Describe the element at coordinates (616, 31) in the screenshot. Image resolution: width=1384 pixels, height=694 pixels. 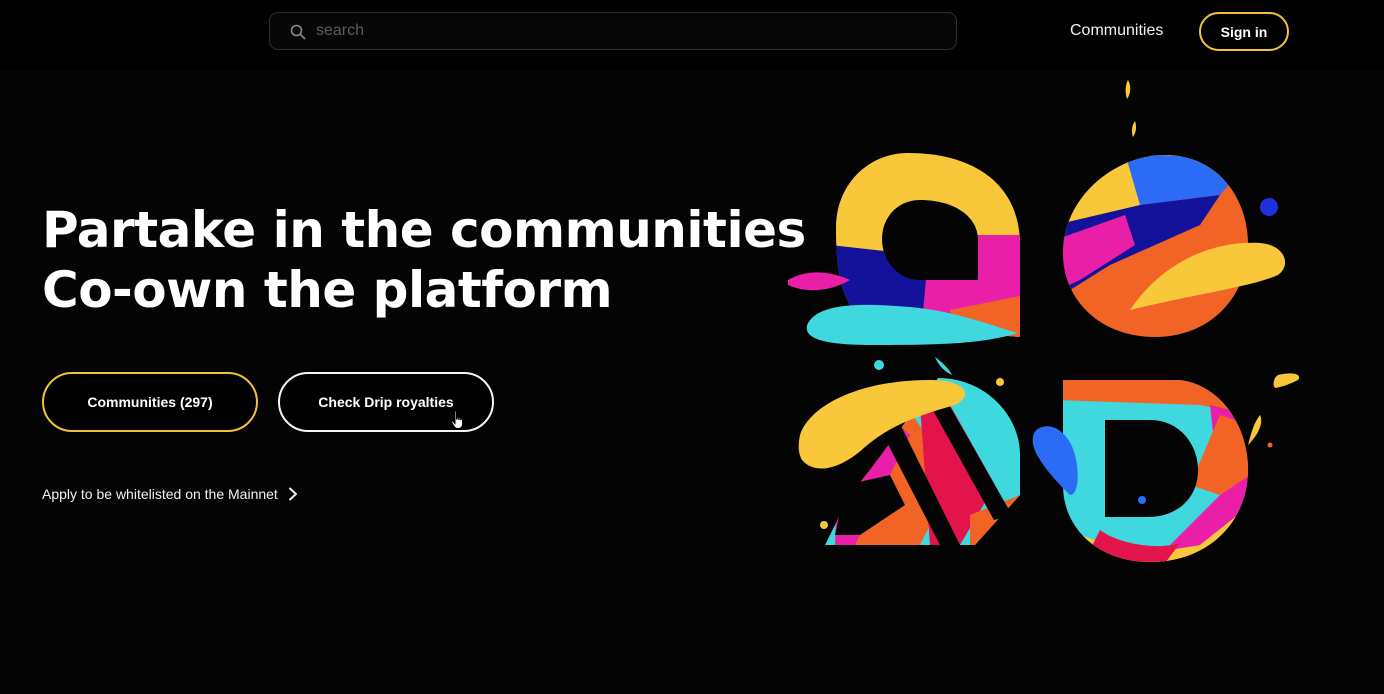
I see `search-input` at that location.